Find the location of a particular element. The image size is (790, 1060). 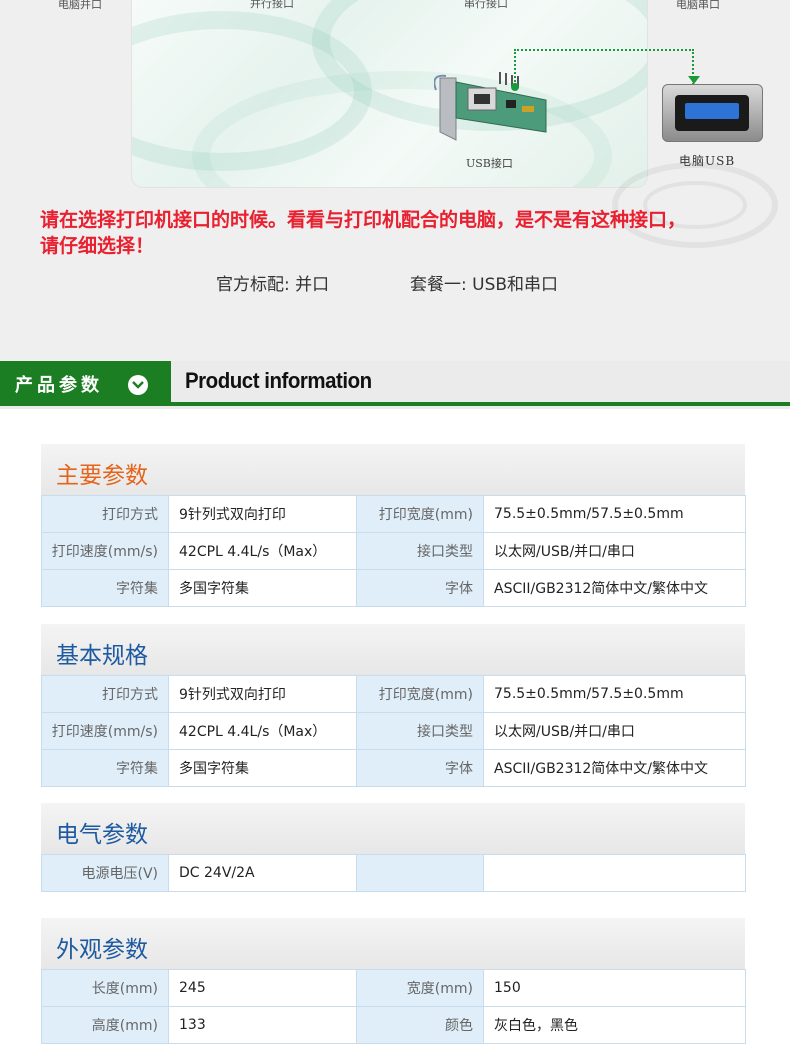

usb-port-image is located at coordinates (712, 113).